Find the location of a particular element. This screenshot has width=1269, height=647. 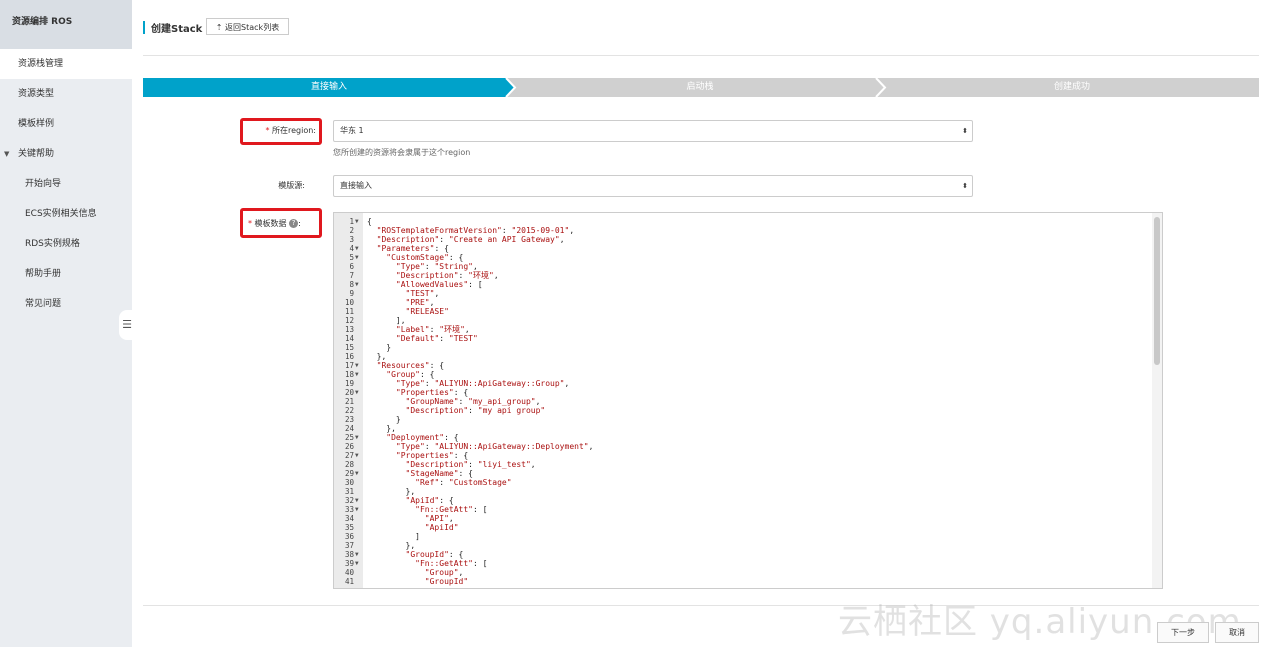

template-source-select: 直接输入 ⬍ is located at coordinates (653, 186).